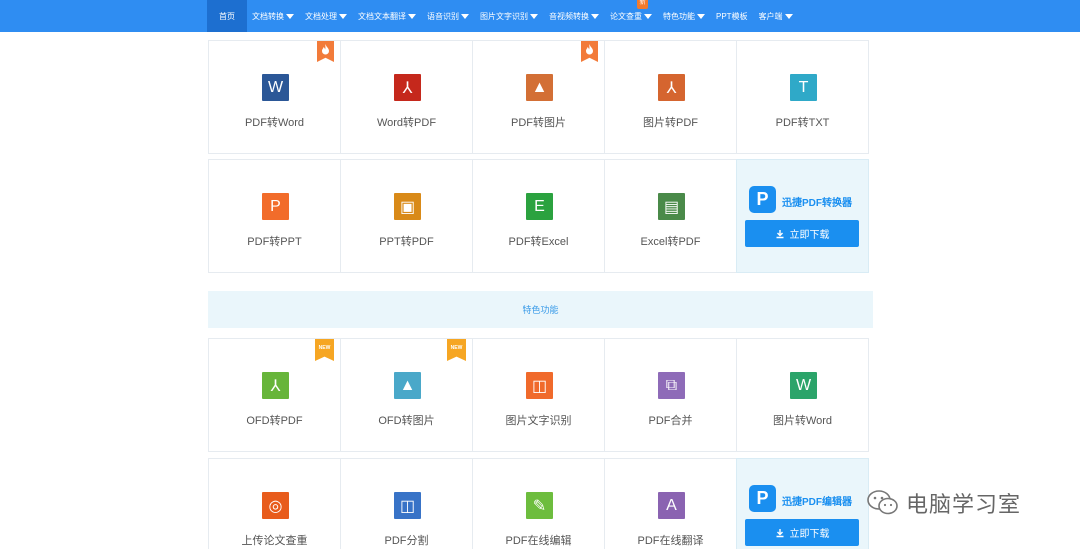  I want to click on edit-icon: ✎, so click(539, 505).